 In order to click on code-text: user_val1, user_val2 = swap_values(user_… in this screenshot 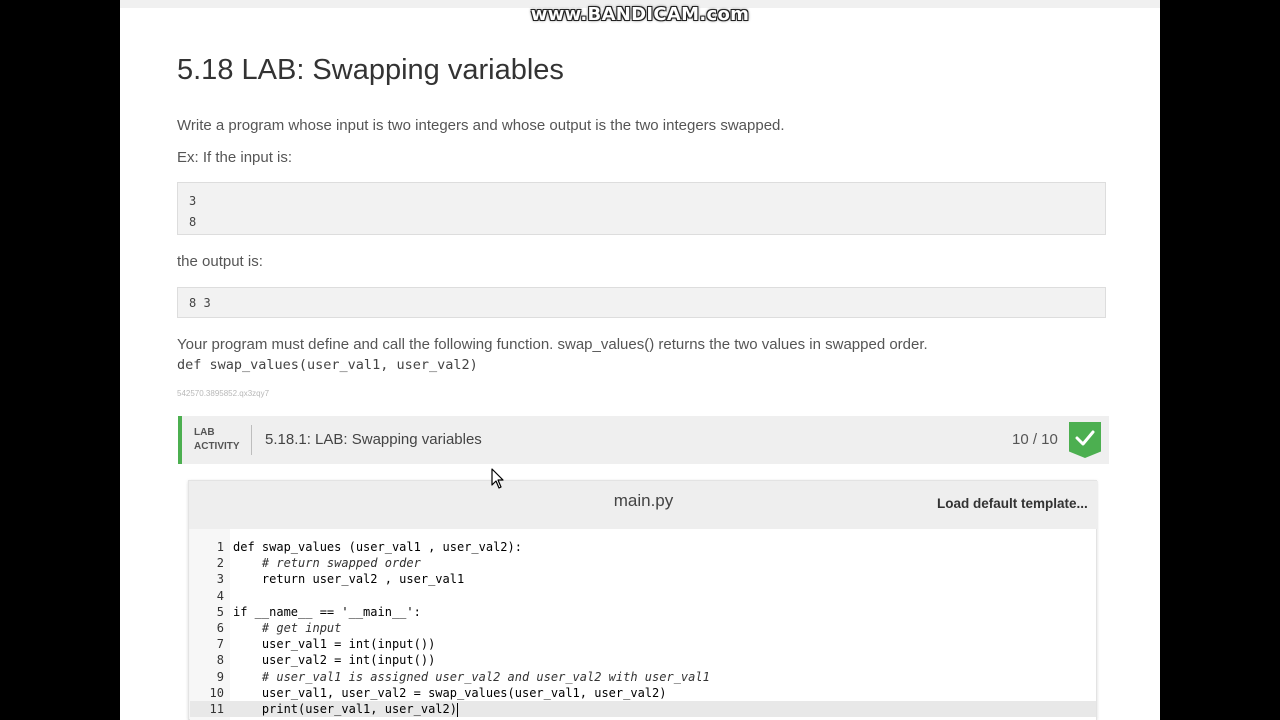, I will do `click(450, 692)`.